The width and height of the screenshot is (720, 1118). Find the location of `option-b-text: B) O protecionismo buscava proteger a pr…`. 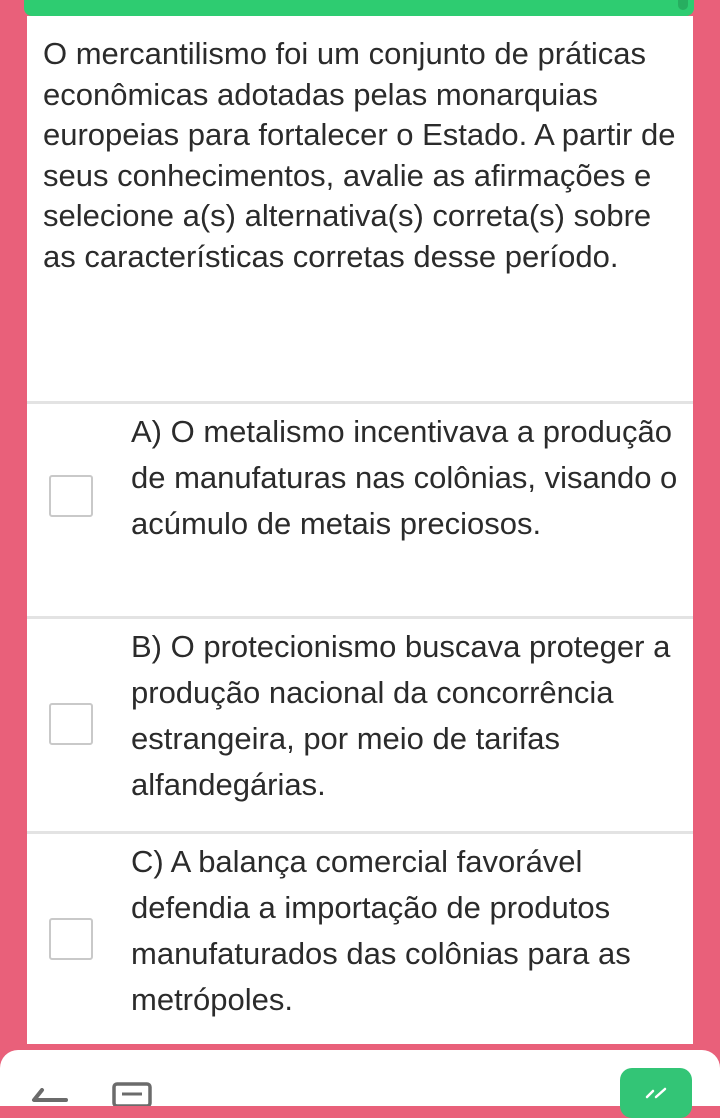

option-b-text: B) O protecionismo buscava proteger a pr… is located at coordinates (401, 715).